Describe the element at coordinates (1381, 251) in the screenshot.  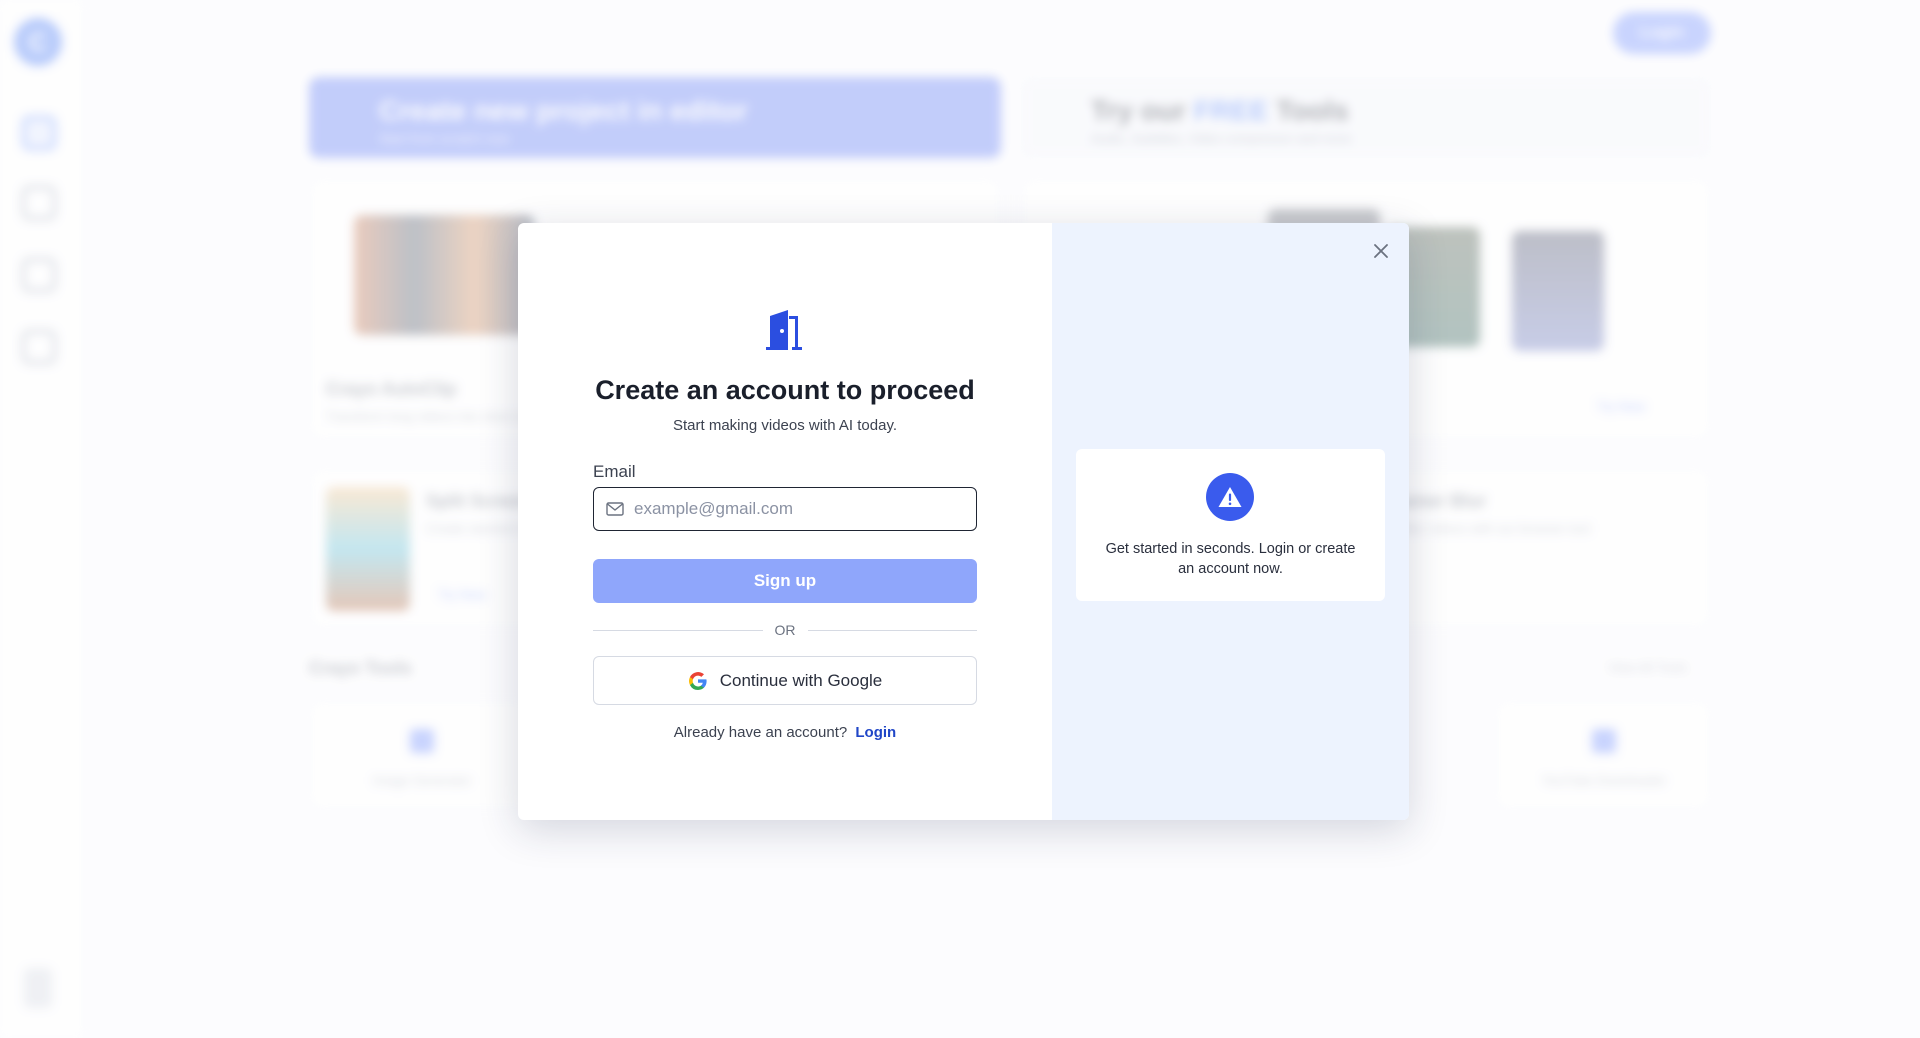
I see `close-icon` at that location.